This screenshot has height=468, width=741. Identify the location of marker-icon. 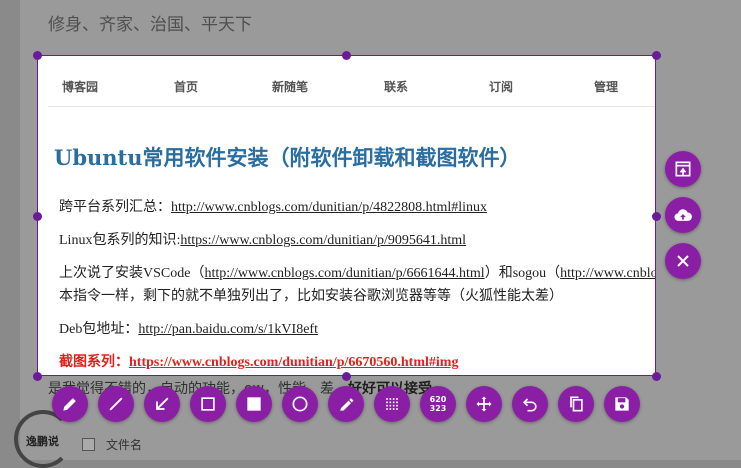
(347, 404).